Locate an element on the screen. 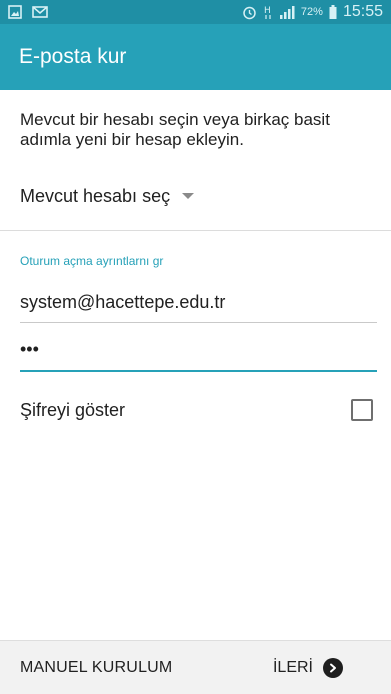  manual-setup-button: MANUEL KURULUM is located at coordinates (96, 668).